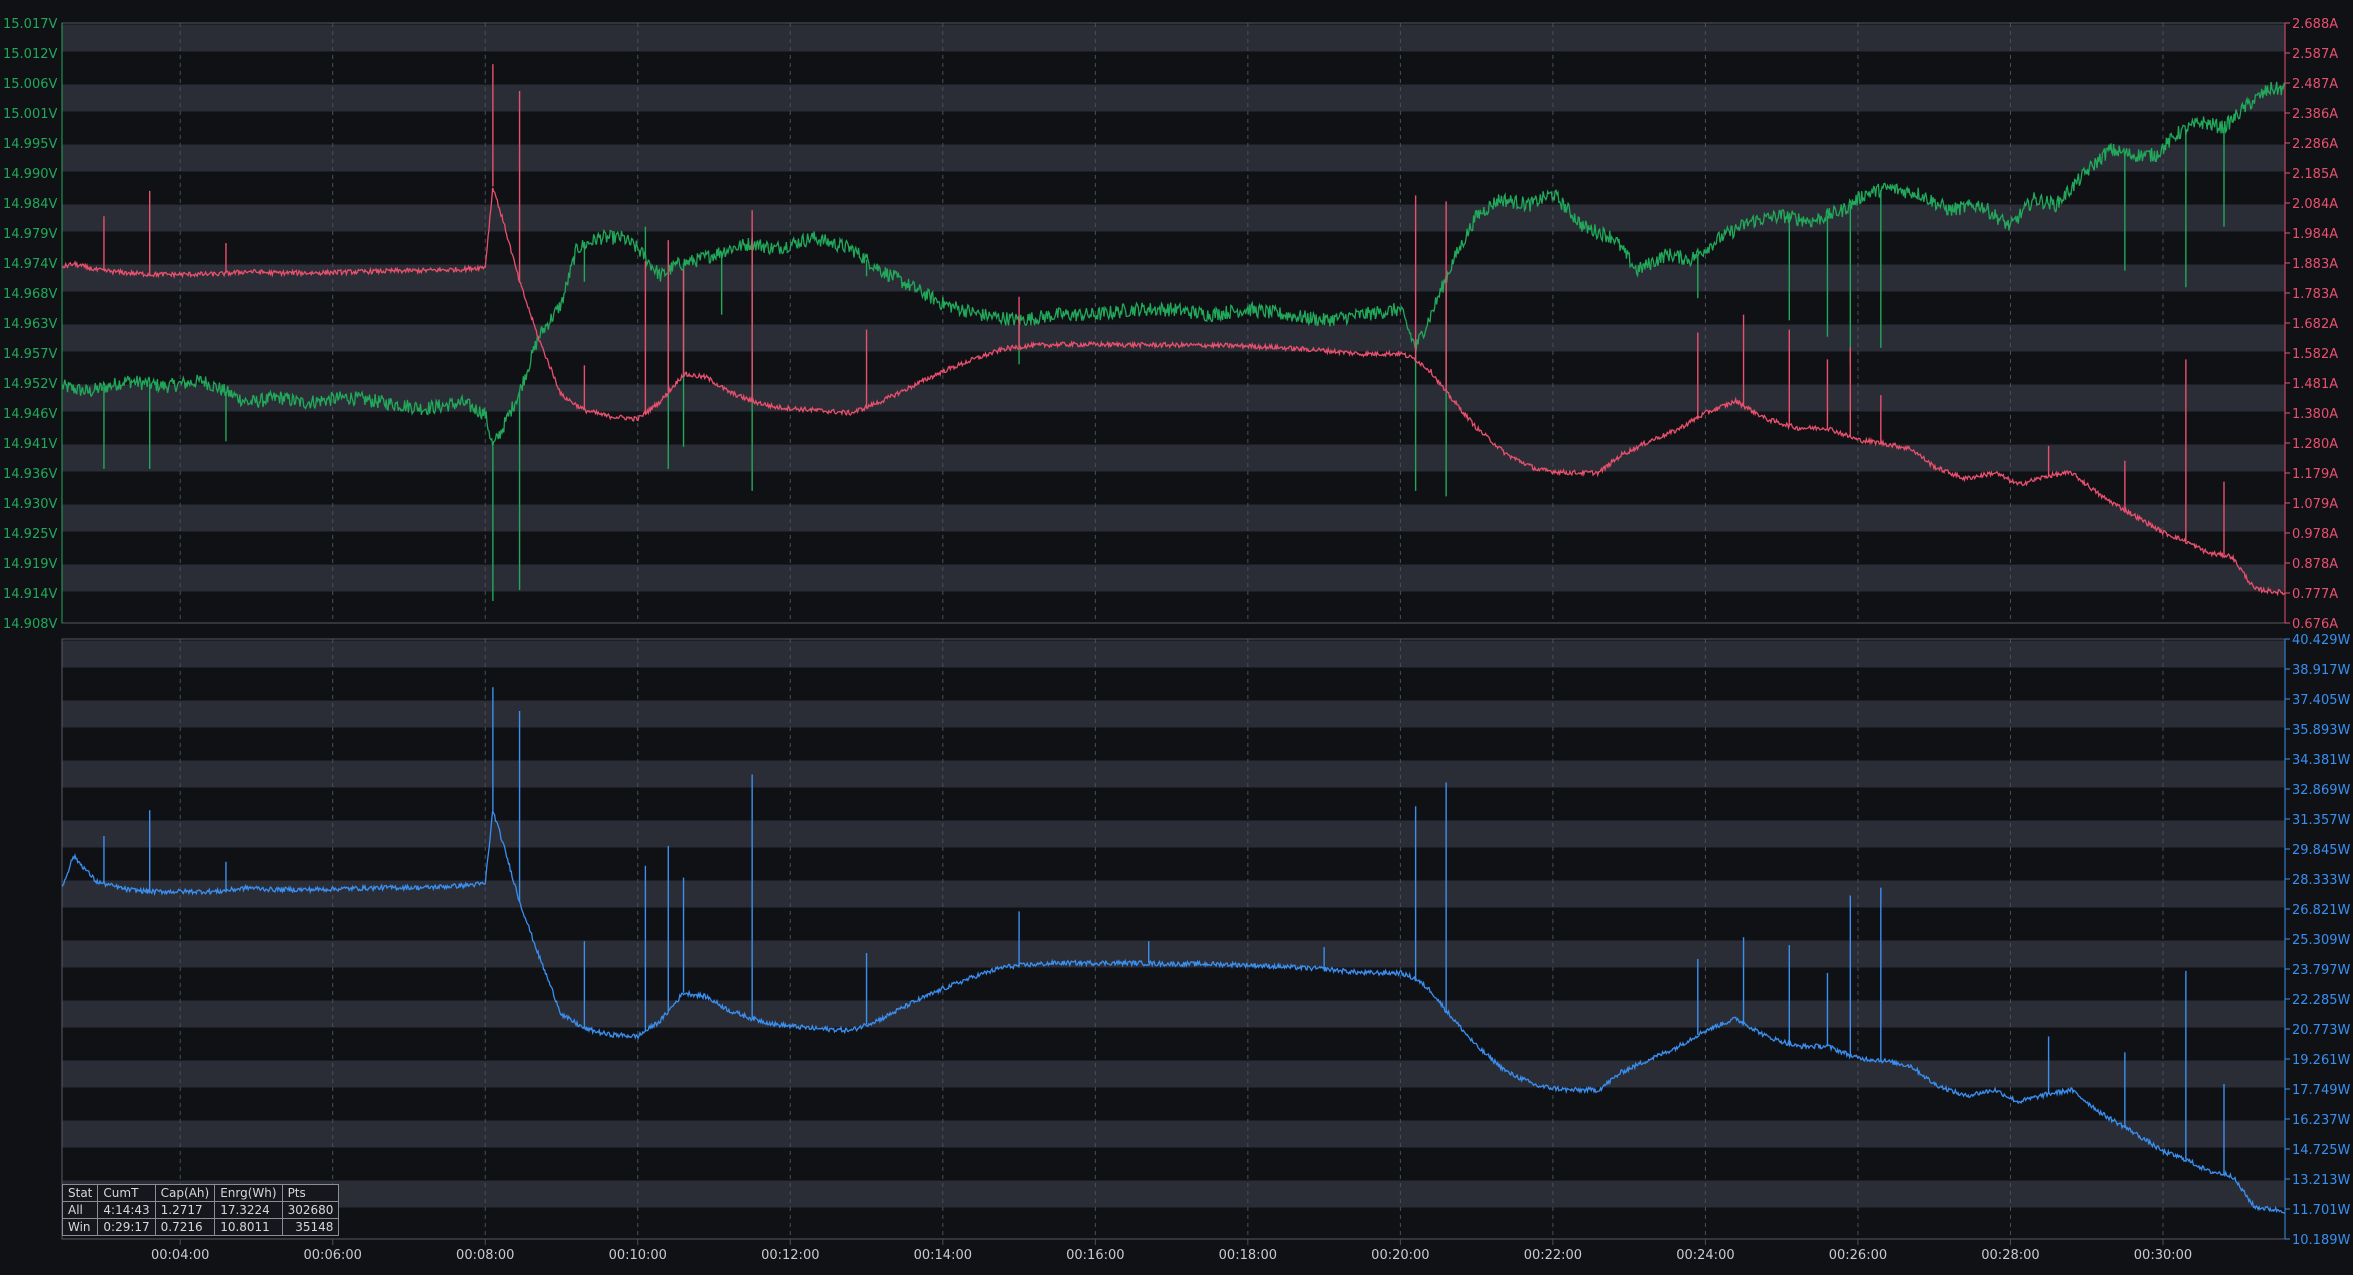  I want to click on y-axis-right-tick-label: 11.701W, so click(2321, 1210).